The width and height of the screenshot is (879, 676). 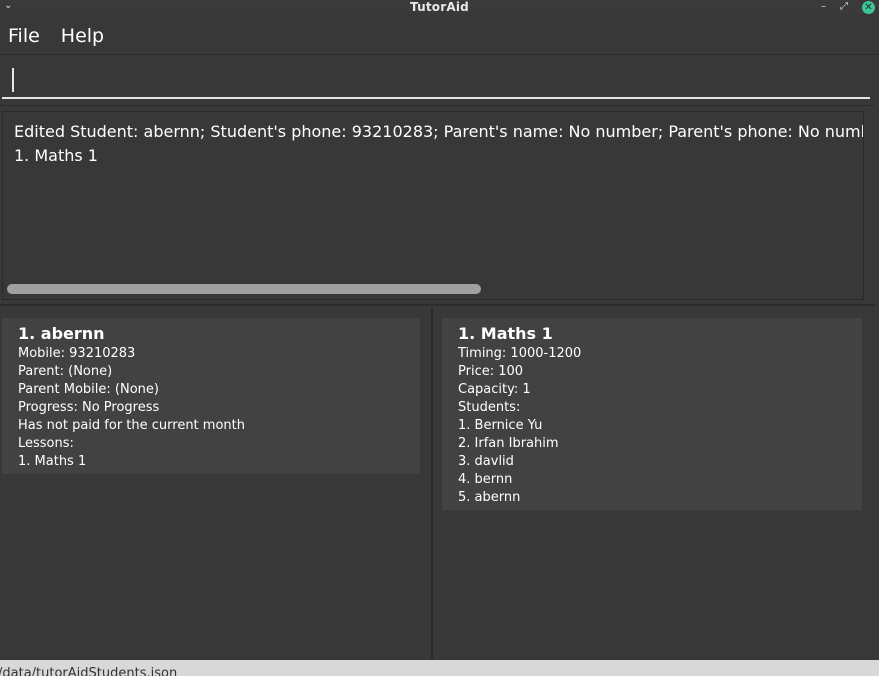 I want to click on horizontal-scrollbar, so click(x=244, y=289).